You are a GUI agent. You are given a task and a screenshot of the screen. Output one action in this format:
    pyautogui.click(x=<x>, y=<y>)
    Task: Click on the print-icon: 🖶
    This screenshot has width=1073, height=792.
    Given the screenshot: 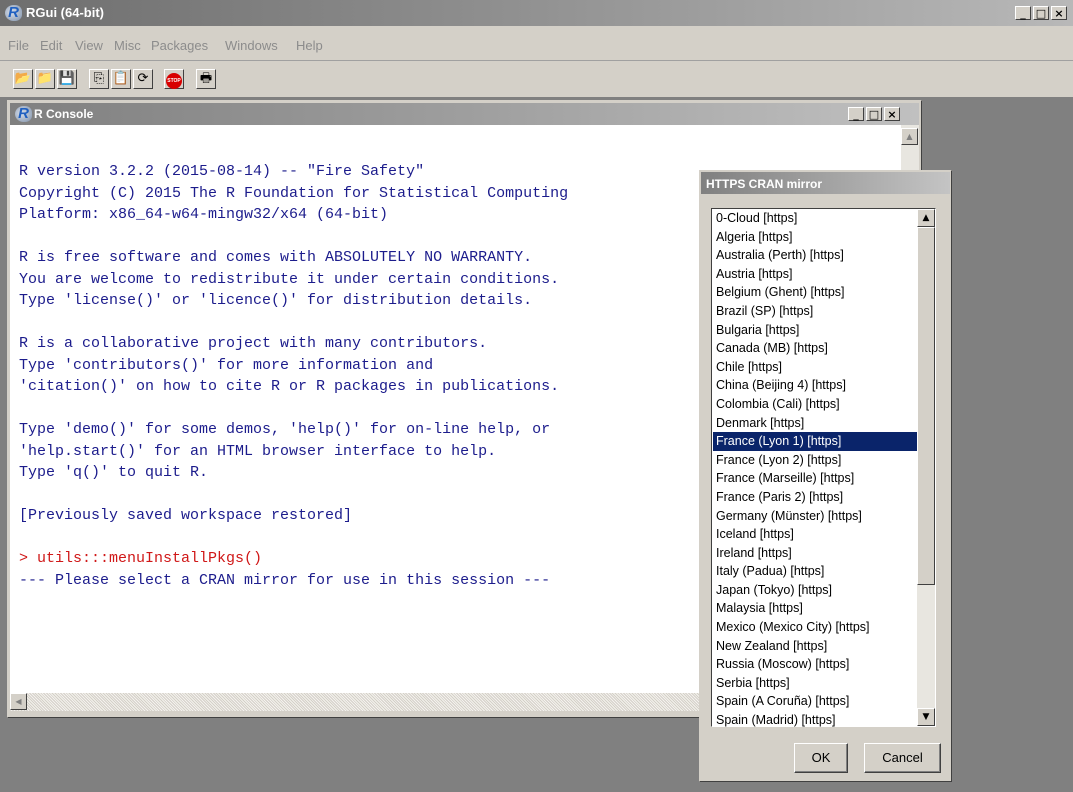 What is the action you would take?
    pyautogui.click(x=206, y=79)
    